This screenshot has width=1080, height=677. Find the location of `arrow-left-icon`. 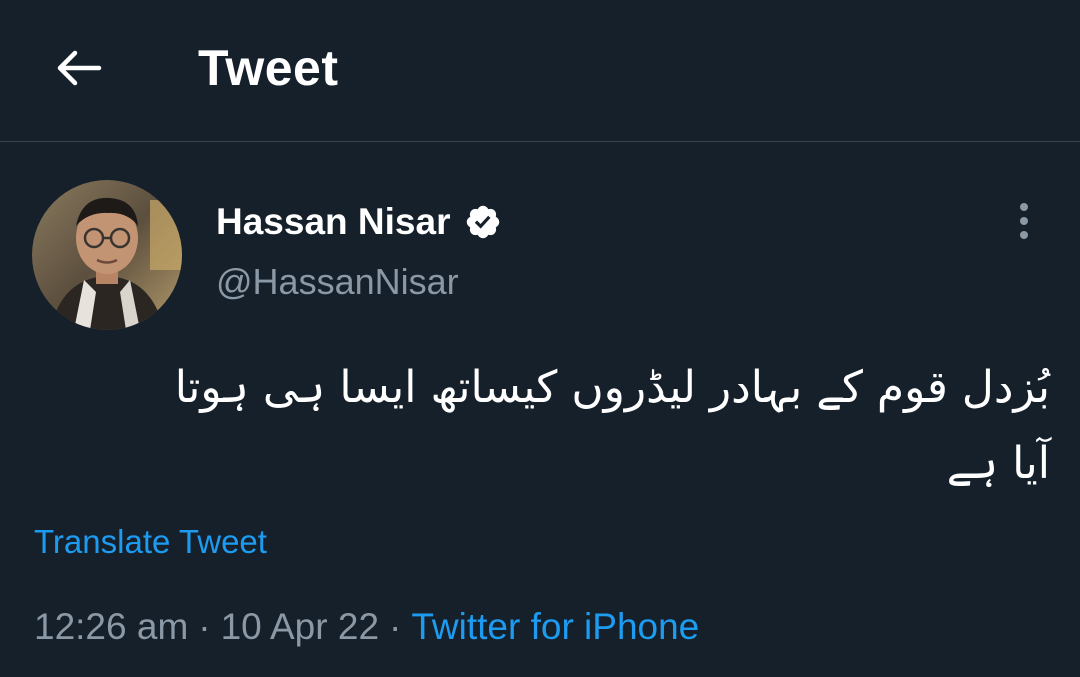

arrow-left-icon is located at coordinates (79, 68).